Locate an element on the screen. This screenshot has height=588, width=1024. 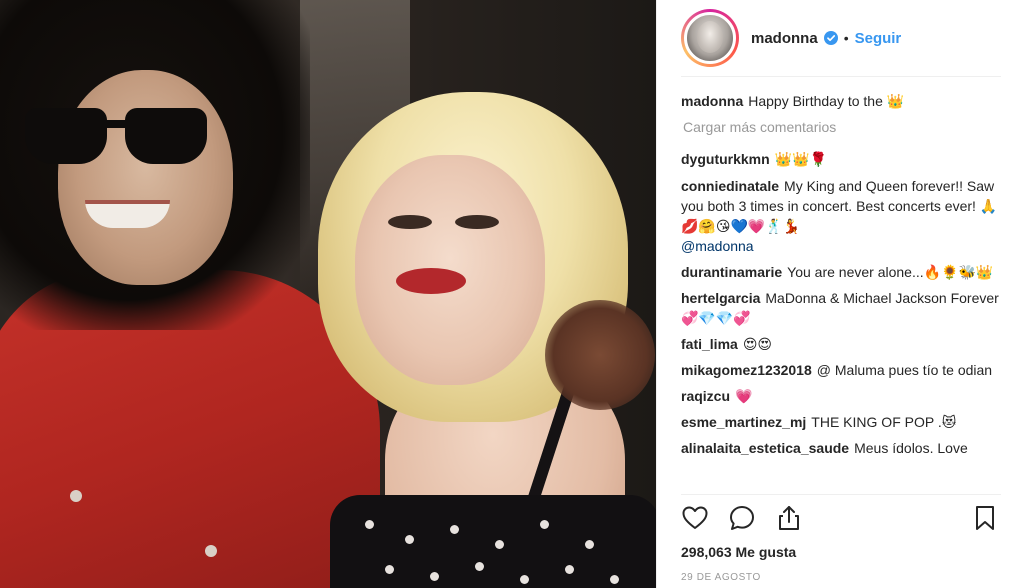
comment-text: You are never alone...🔥🌻🐝👑 is located at coordinates (890, 272).